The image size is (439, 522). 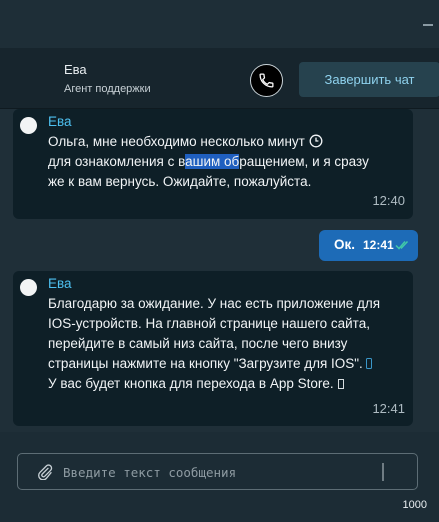 What do you see at coordinates (368, 363) in the screenshot?
I see `mobile-phone-icon` at bounding box center [368, 363].